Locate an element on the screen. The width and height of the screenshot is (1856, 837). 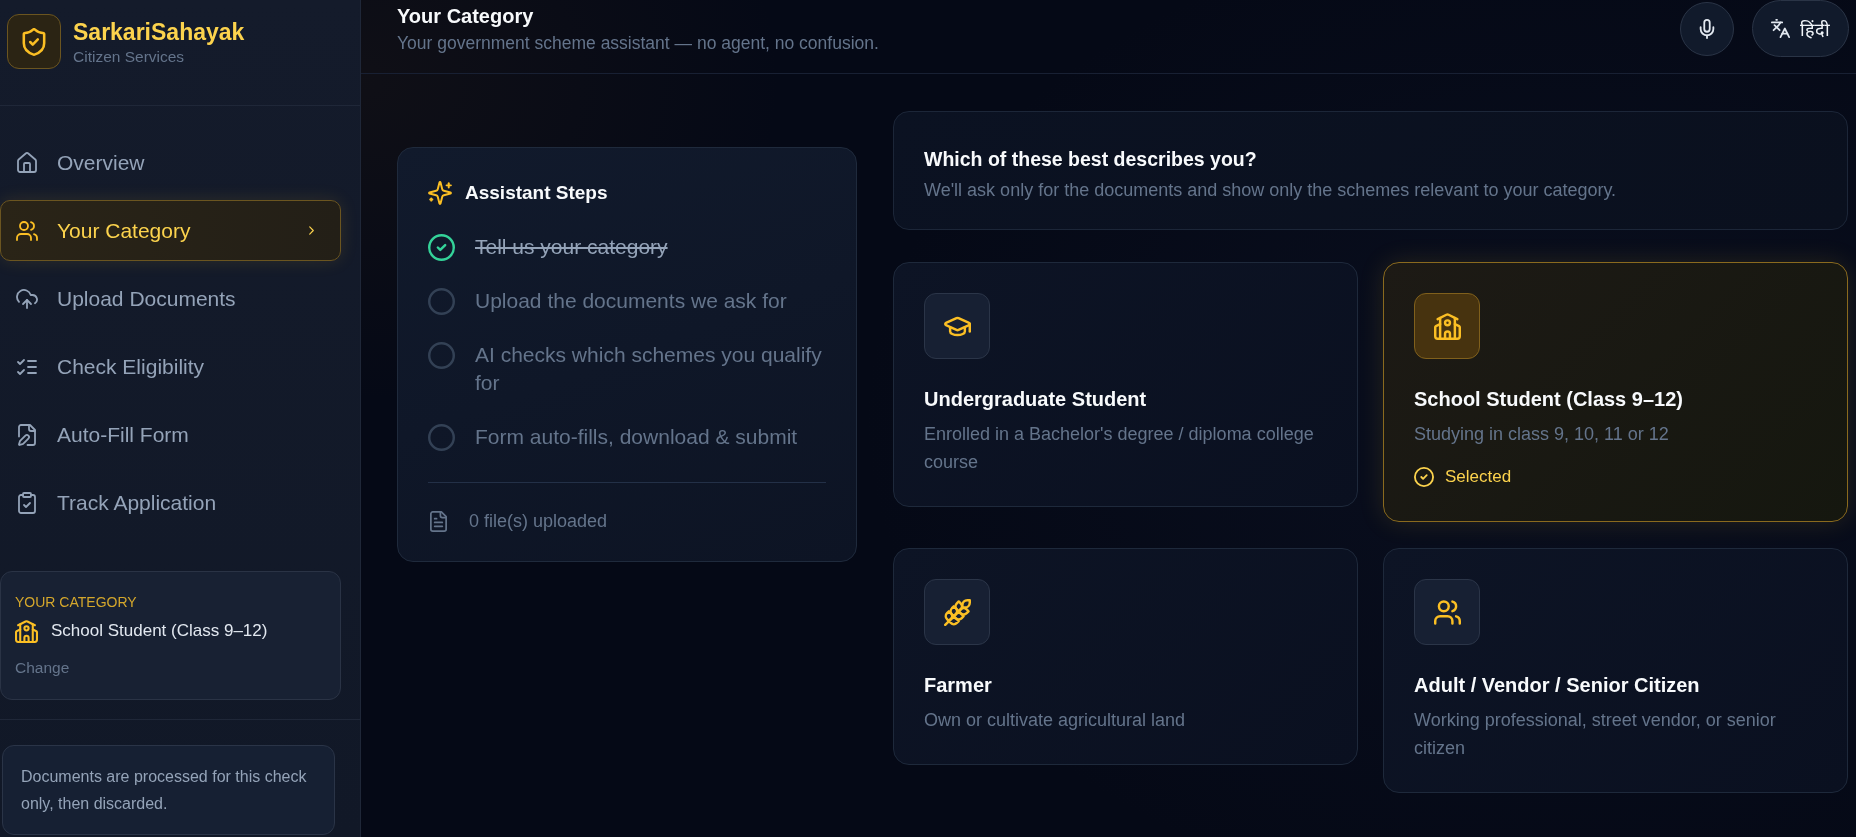
question-subtitle: We'll ask only for the documents and show only the schemes relevant to your category. is located at coordinates (1271, 190).